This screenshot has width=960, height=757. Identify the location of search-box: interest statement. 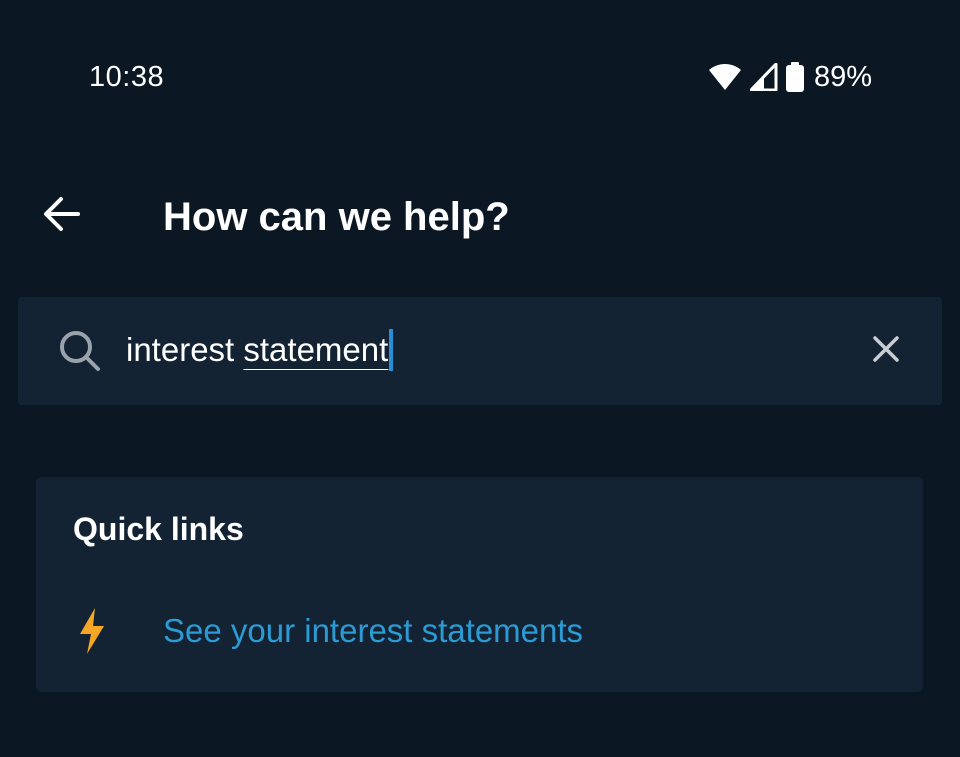
(480, 351).